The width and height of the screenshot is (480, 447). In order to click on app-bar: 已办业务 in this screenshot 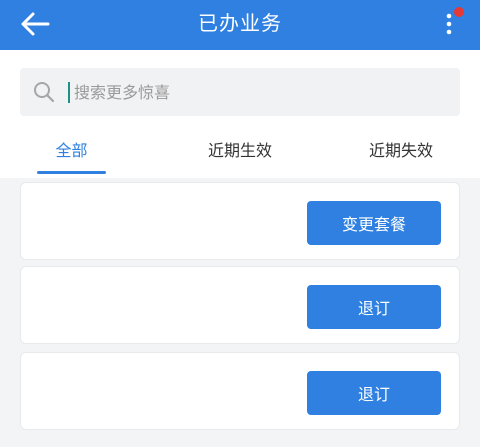, I will do `click(240, 25)`.